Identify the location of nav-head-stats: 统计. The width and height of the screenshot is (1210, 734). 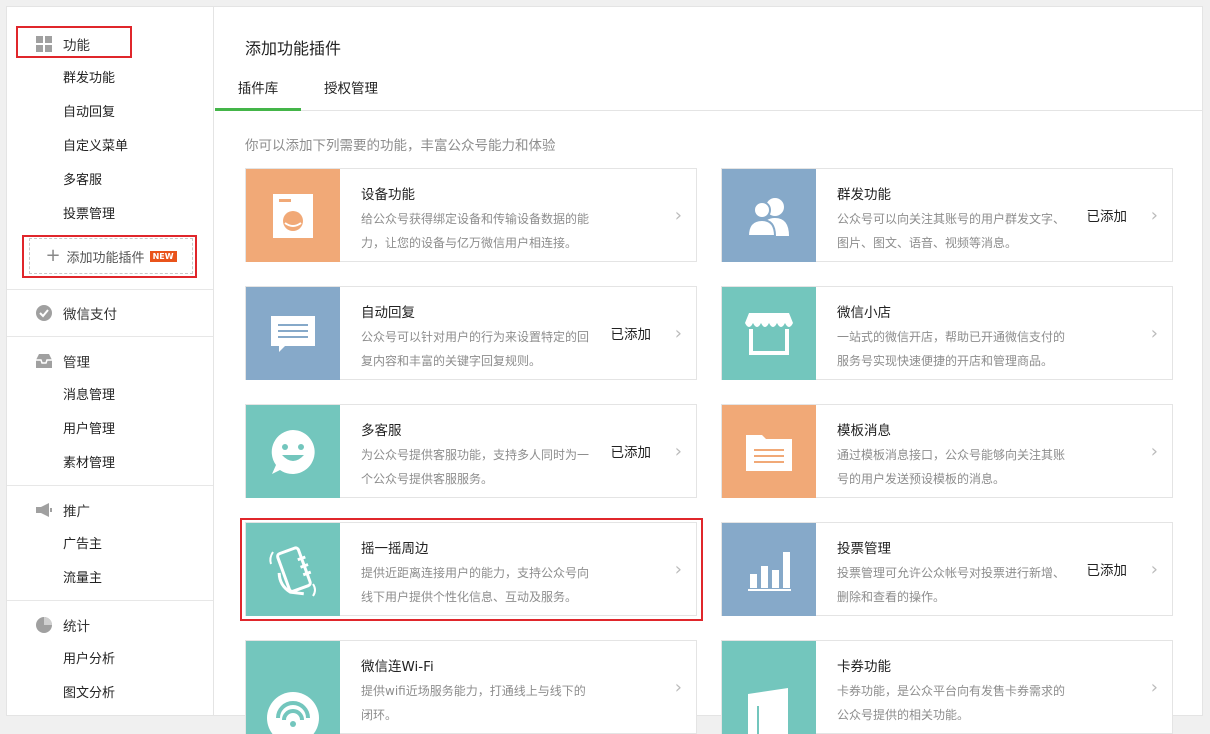
(110, 625).